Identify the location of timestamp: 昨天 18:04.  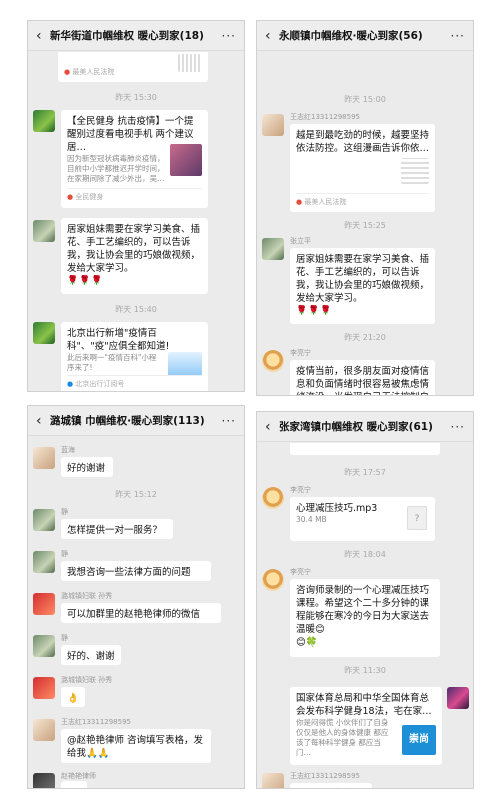
(365, 554).